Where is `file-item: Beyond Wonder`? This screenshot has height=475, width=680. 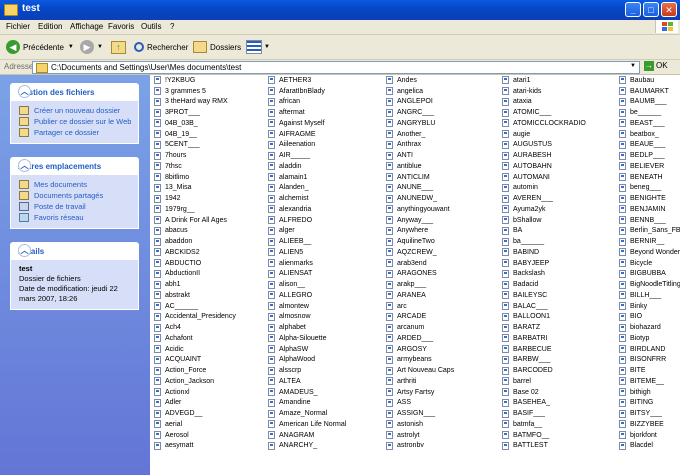
file-item: Beyond Wonder is located at coordinates (649, 252).